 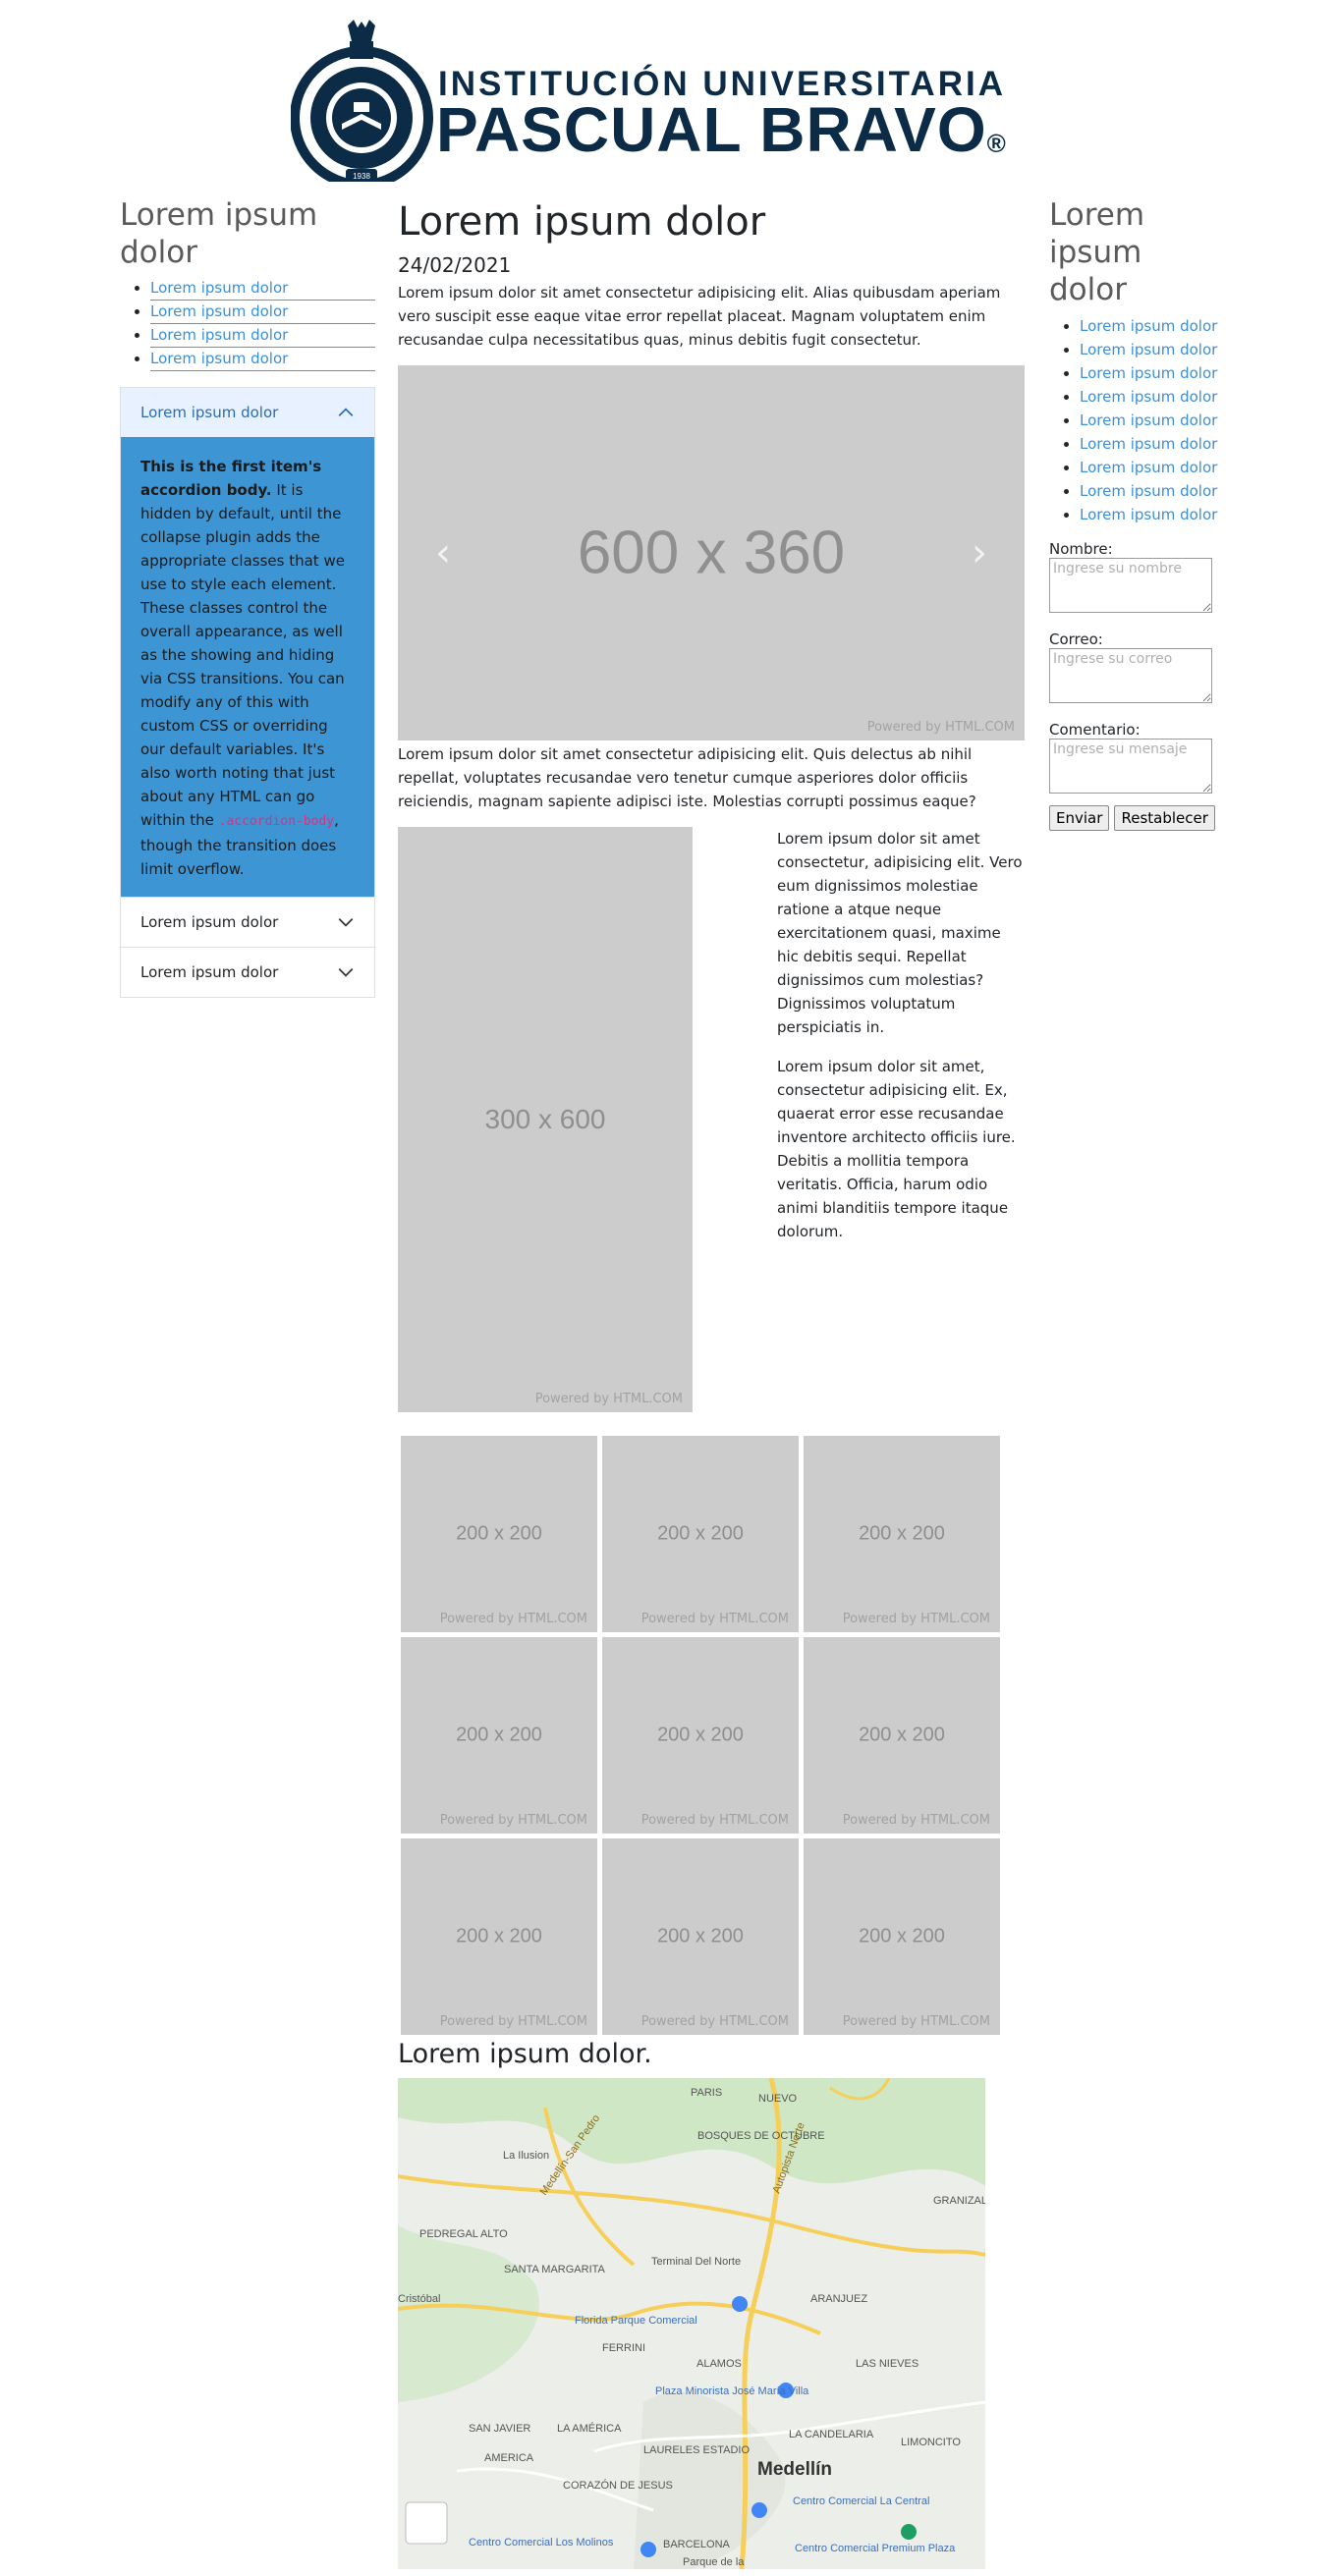 I want to click on svg-text: PEDREGAL ALTO, so click(x=463, y=2234).